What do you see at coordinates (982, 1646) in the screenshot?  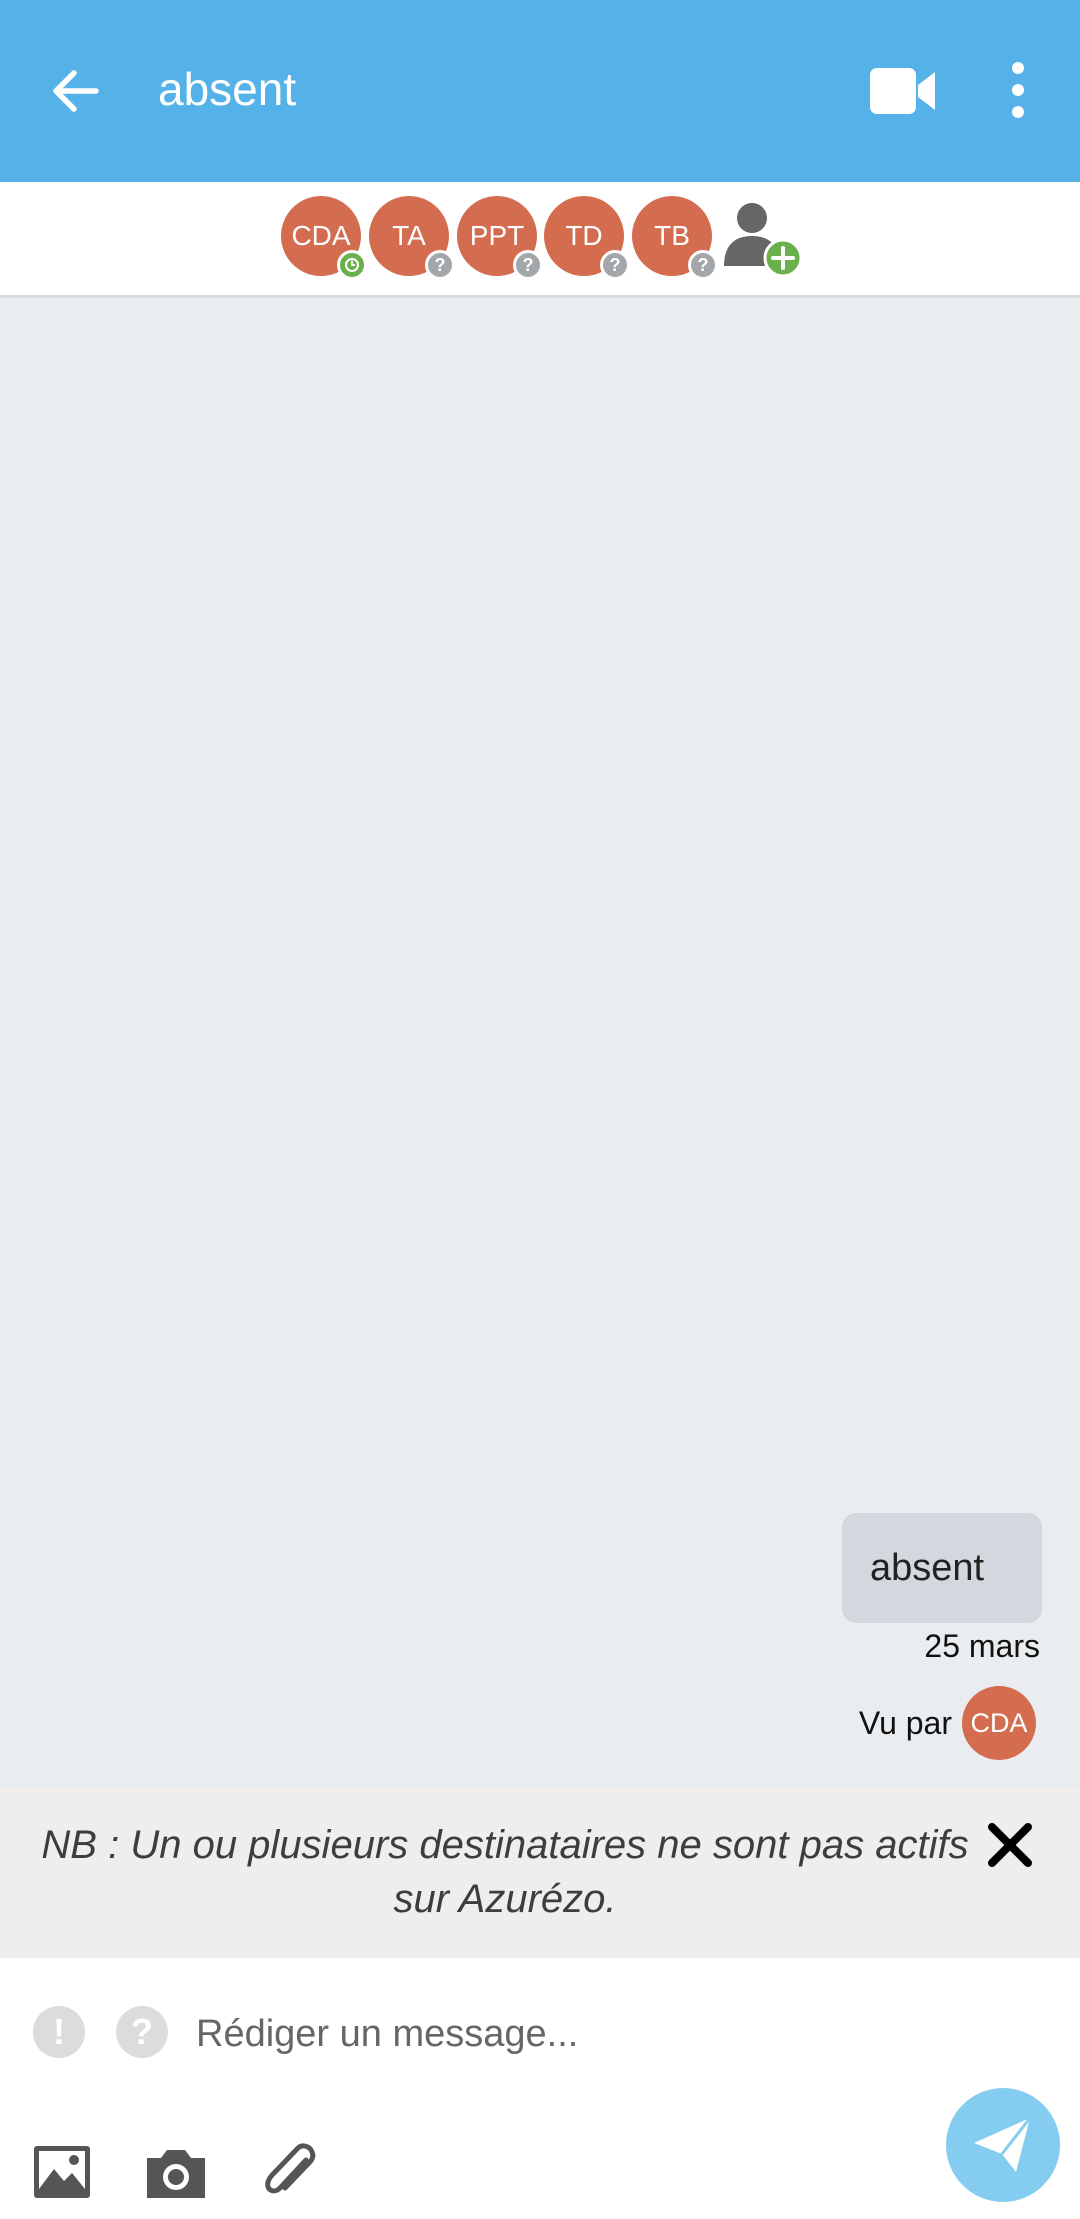 I see `message-date: 25 mars` at bounding box center [982, 1646].